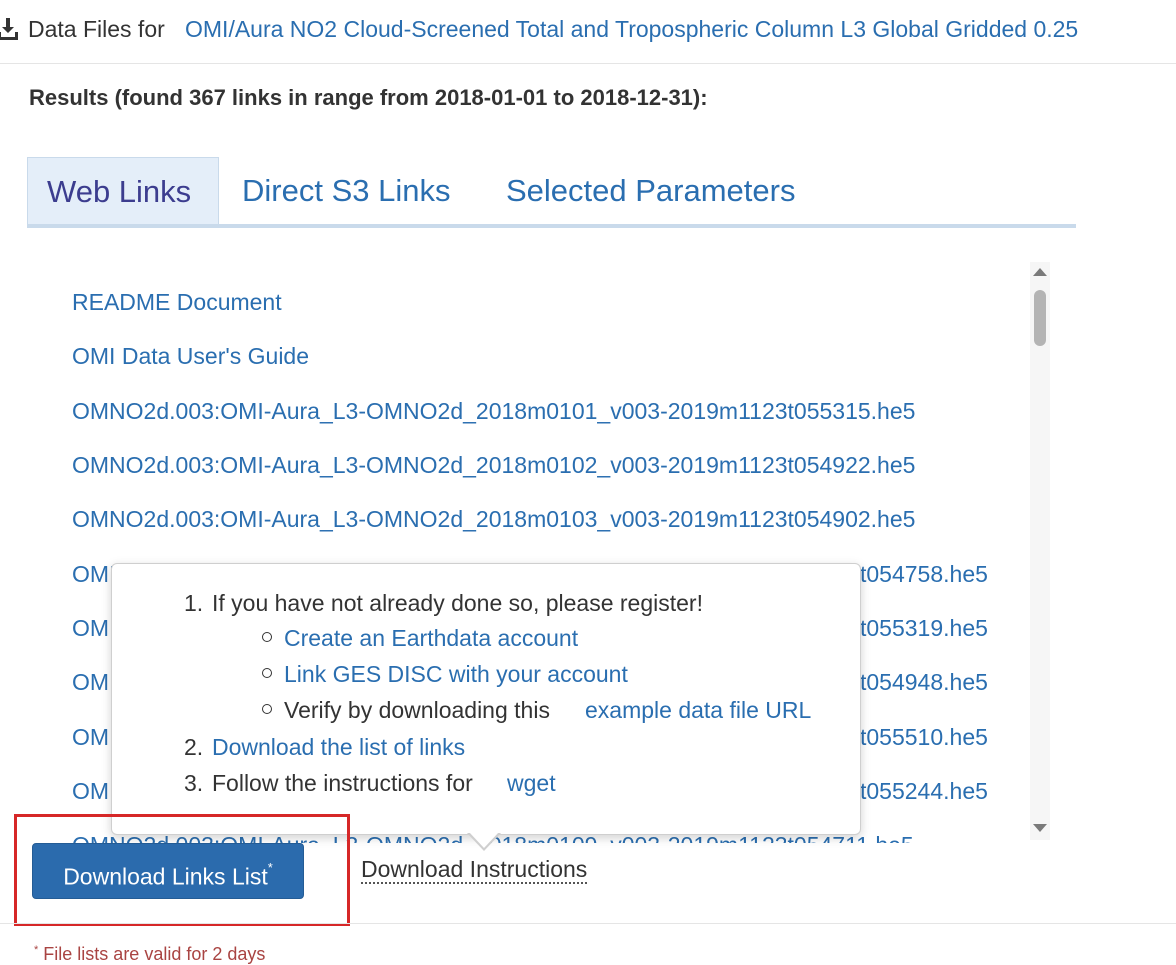 The image size is (1176, 965). Describe the element at coordinates (123, 190) in the screenshot. I see `tab-web-links: Web Links` at that location.